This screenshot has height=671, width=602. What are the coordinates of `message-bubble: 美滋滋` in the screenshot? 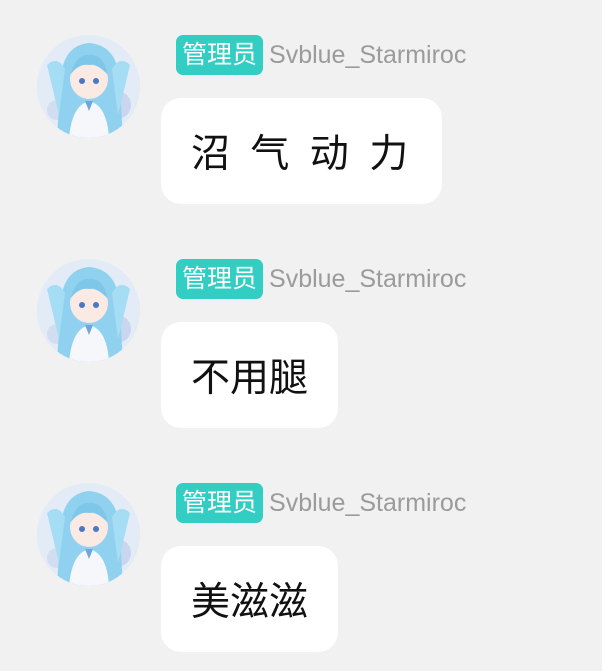 It's located at (250, 599).